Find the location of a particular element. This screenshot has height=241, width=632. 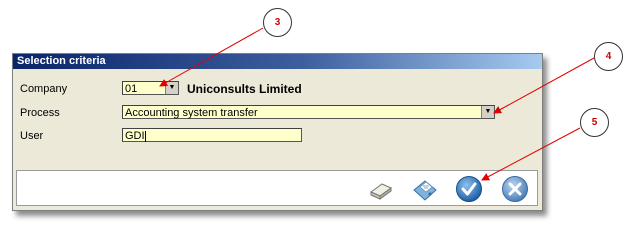

user-value: GDI is located at coordinates (135, 136).